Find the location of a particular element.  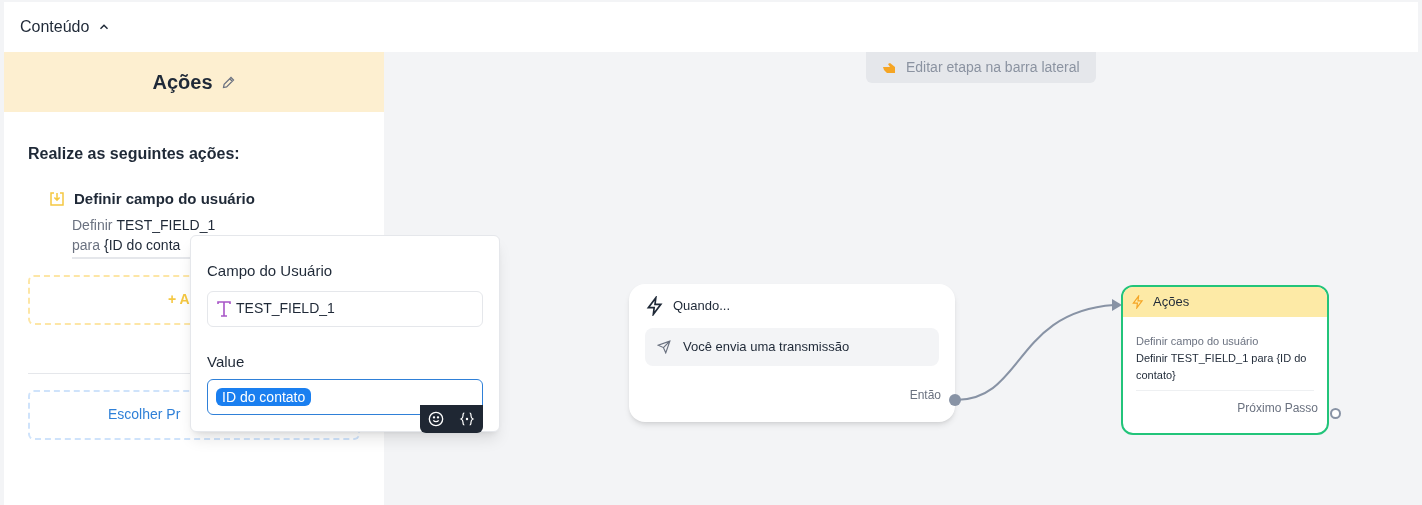

action-value: {ID do conta is located at coordinates (142, 245).